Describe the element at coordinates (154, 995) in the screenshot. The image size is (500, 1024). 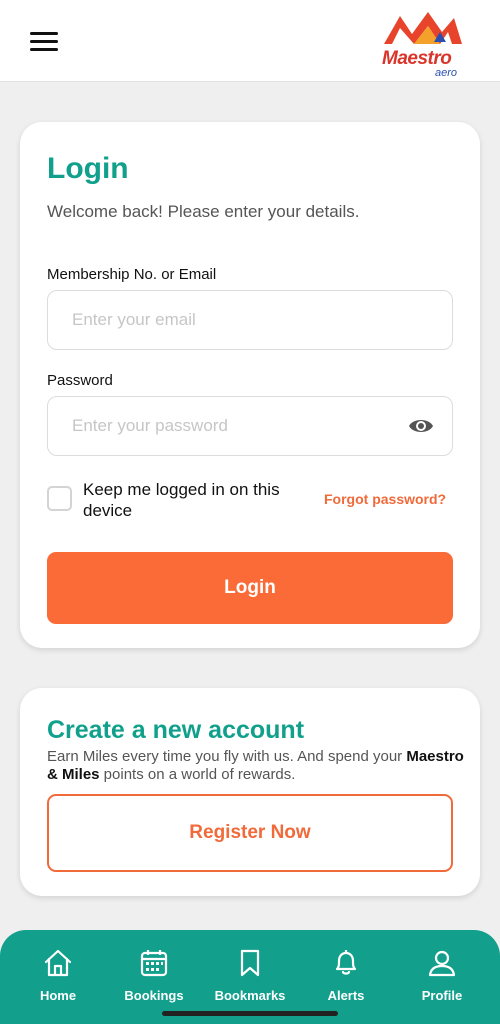
I see `nav-label-bookings: Bookings` at that location.